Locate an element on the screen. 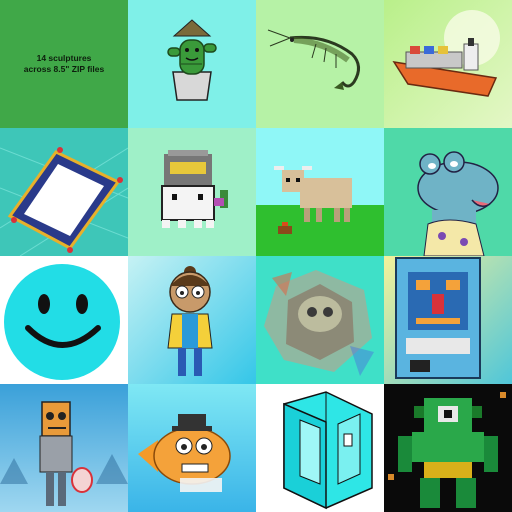 Image resolution: width=512 pixels, height=512 pixels. tile-zombie-figure is located at coordinates (64, 448).